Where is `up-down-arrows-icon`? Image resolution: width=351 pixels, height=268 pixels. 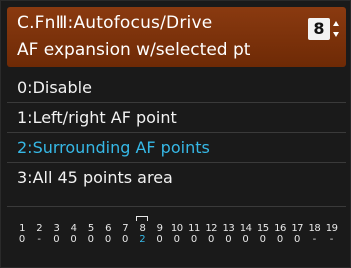 up-down-arrows-icon is located at coordinates (336, 29).